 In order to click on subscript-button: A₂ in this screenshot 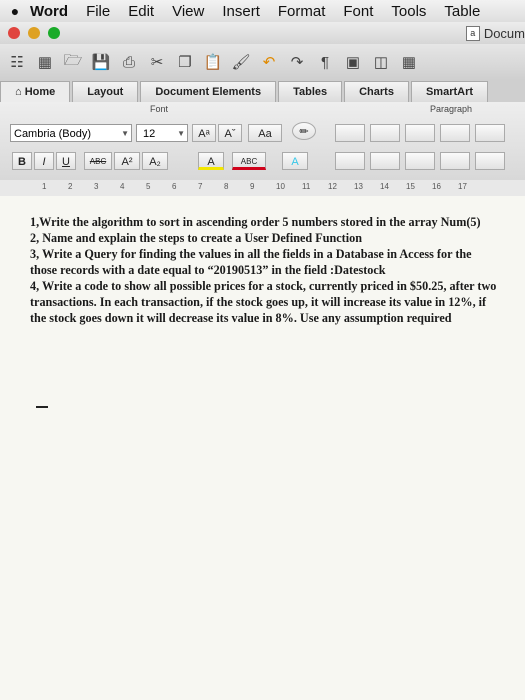, I will do `click(155, 161)`.